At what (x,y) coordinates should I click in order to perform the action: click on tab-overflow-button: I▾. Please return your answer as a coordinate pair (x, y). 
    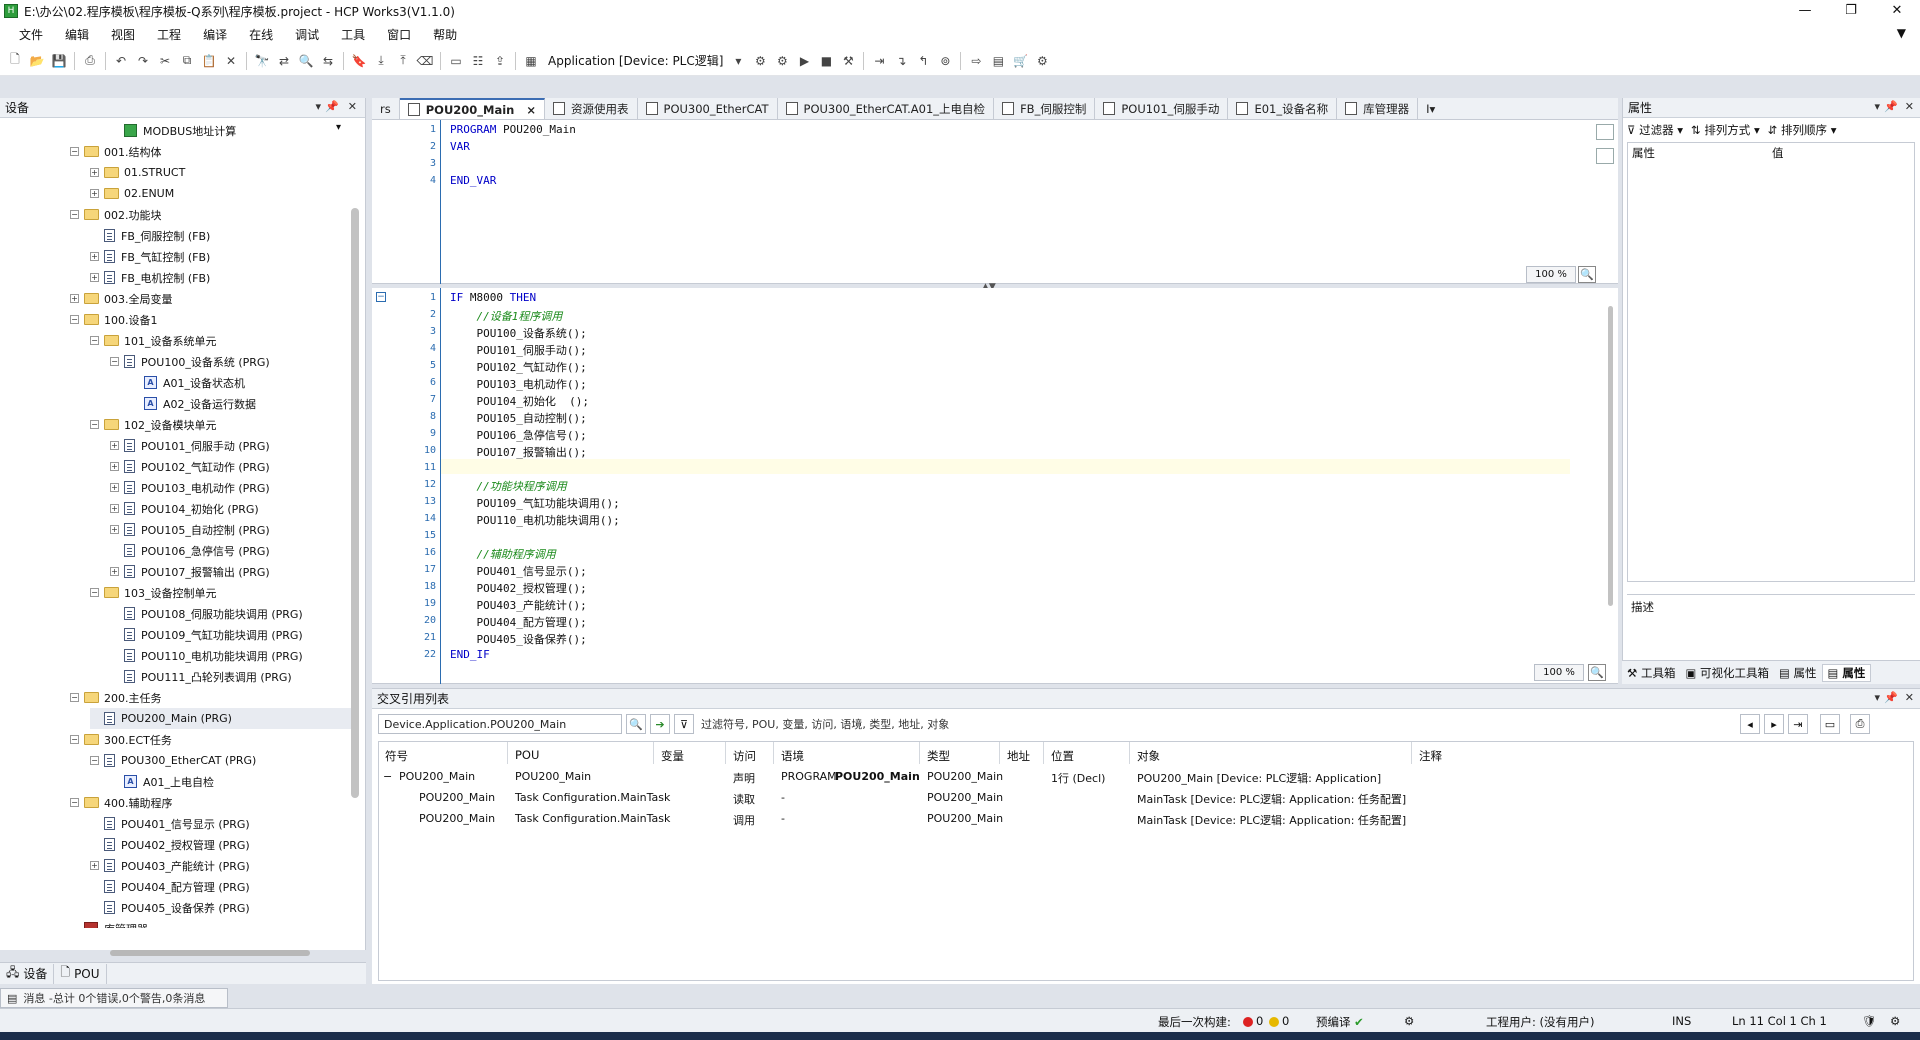
    Looking at the image, I should click on (1431, 108).